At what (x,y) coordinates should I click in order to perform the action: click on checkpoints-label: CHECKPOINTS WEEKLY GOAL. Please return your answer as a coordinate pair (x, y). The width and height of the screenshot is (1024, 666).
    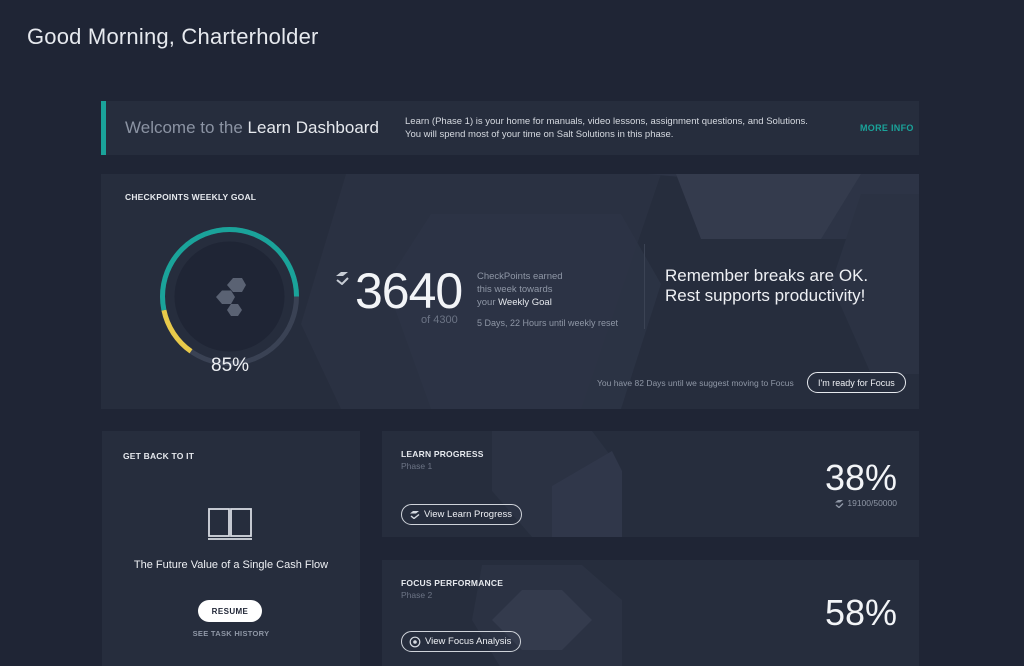
    Looking at the image, I should click on (191, 197).